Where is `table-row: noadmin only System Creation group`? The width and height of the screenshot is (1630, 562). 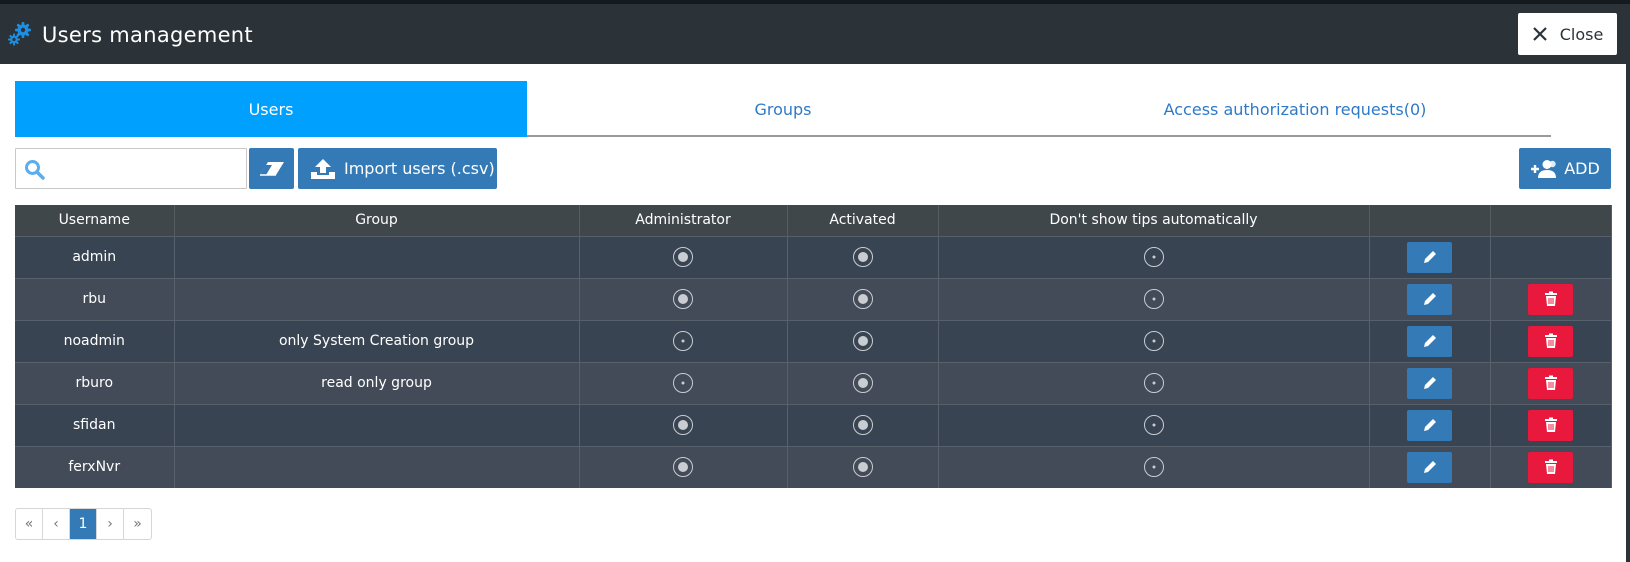
table-row: noadmin only System Creation group is located at coordinates (813, 340).